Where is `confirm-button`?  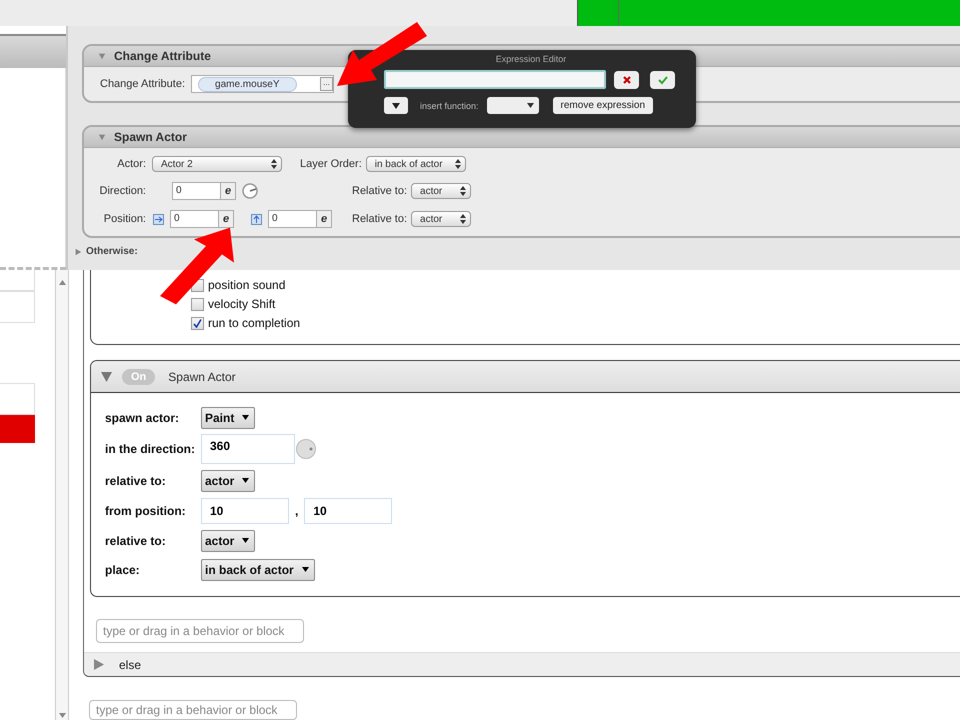 confirm-button is located at coordinates (662, 79).